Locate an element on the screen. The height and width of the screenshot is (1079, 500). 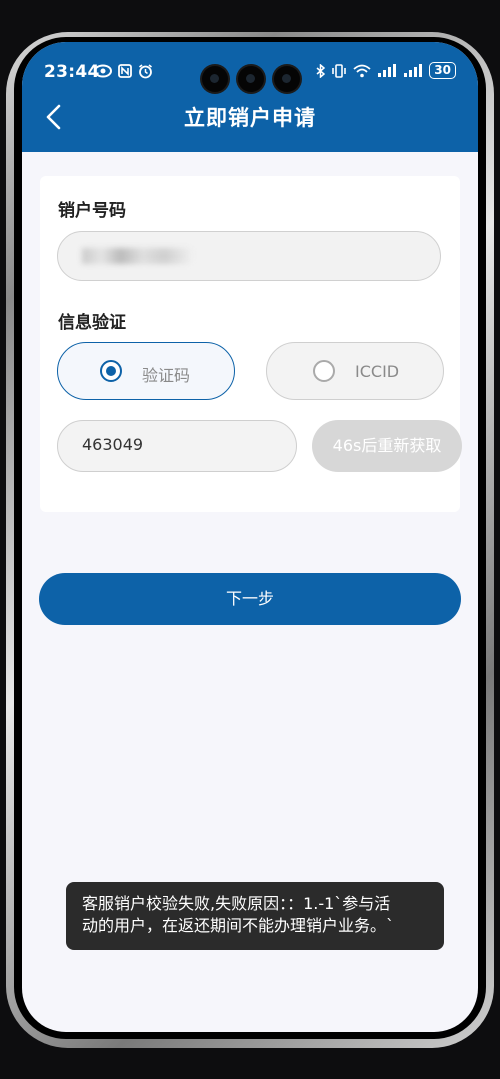
radio-unselected-icon is located at coordinates (324, 371).